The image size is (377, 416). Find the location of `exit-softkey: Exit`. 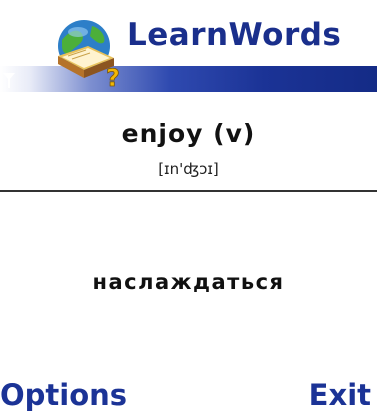

exit-softkey: Exit is located at coordinates (340, 395).